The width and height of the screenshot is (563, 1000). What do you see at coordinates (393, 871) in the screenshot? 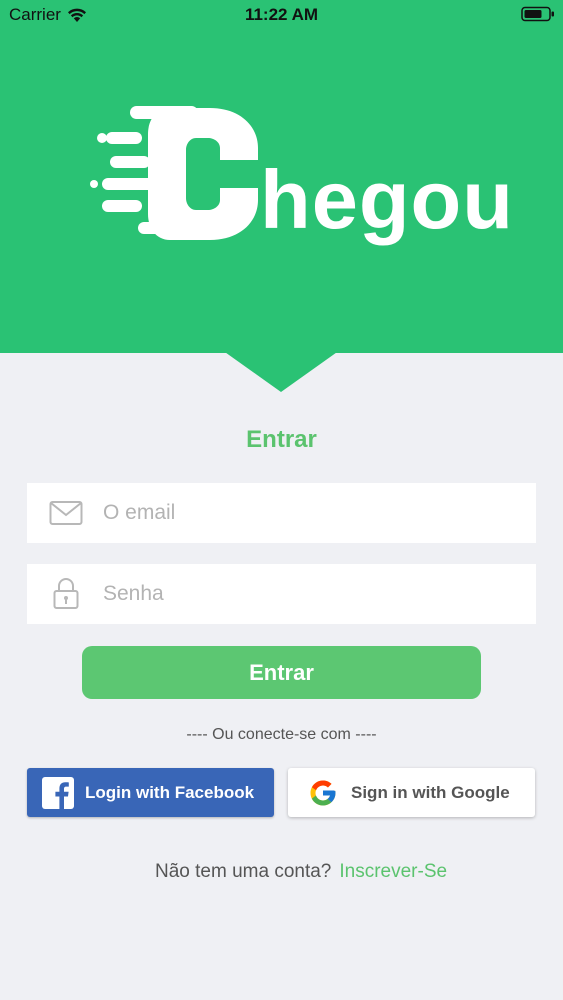
I see `signup-link: Inscrever-Se` at bounding box center [393, 871].